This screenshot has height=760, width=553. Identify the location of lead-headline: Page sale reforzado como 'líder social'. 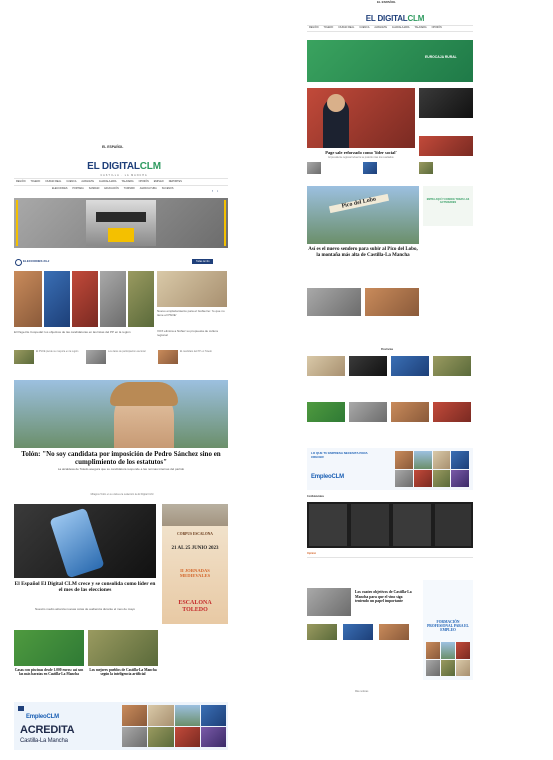
(361, 152).